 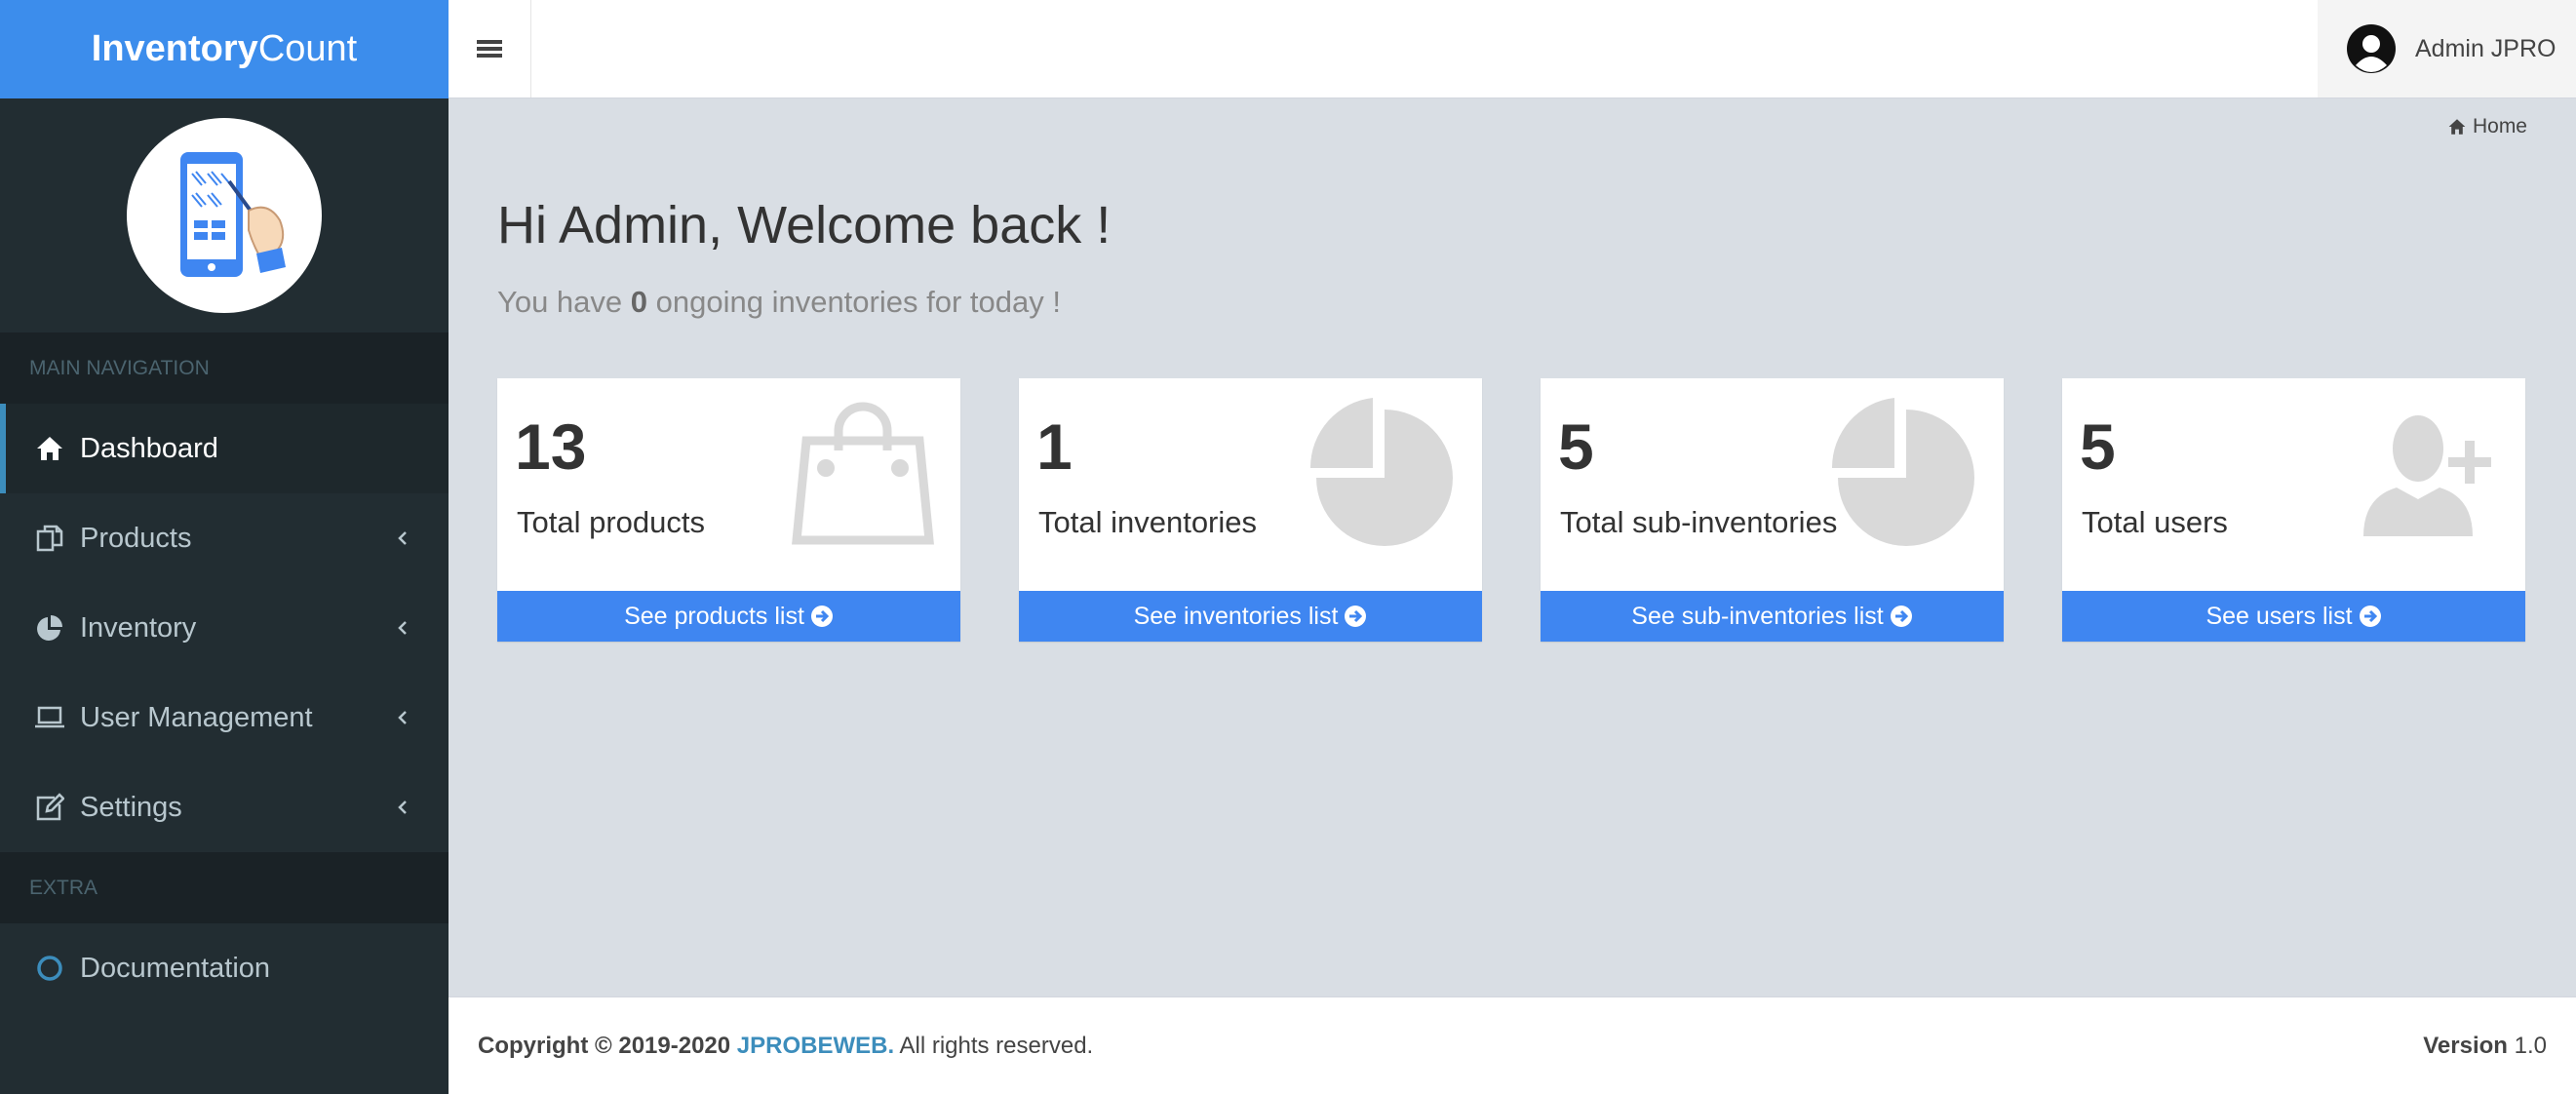 I want to click on copyright-prefix: Copyright © 2019-2020, so click(x=607, y=1045).